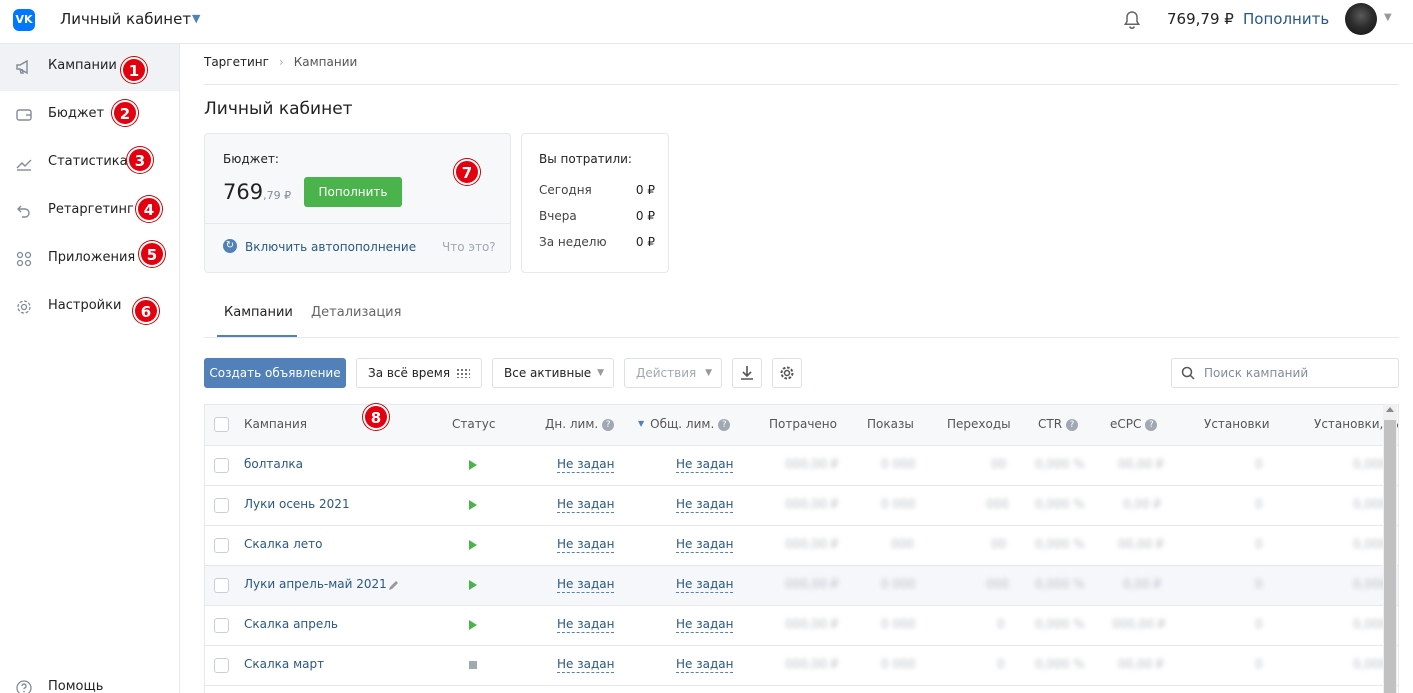 Image resolution: width=1413 pixels, height=693 pixels. What do you see at coordinates (803, 424) in the screenshot?
I see `column-header: Потрачено` at bounding box center [803, 424].